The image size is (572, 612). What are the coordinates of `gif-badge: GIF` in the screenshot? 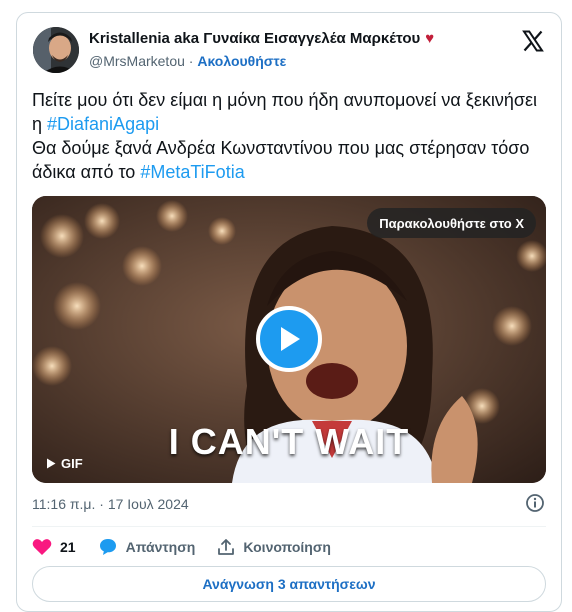 It's located at (64, 463).